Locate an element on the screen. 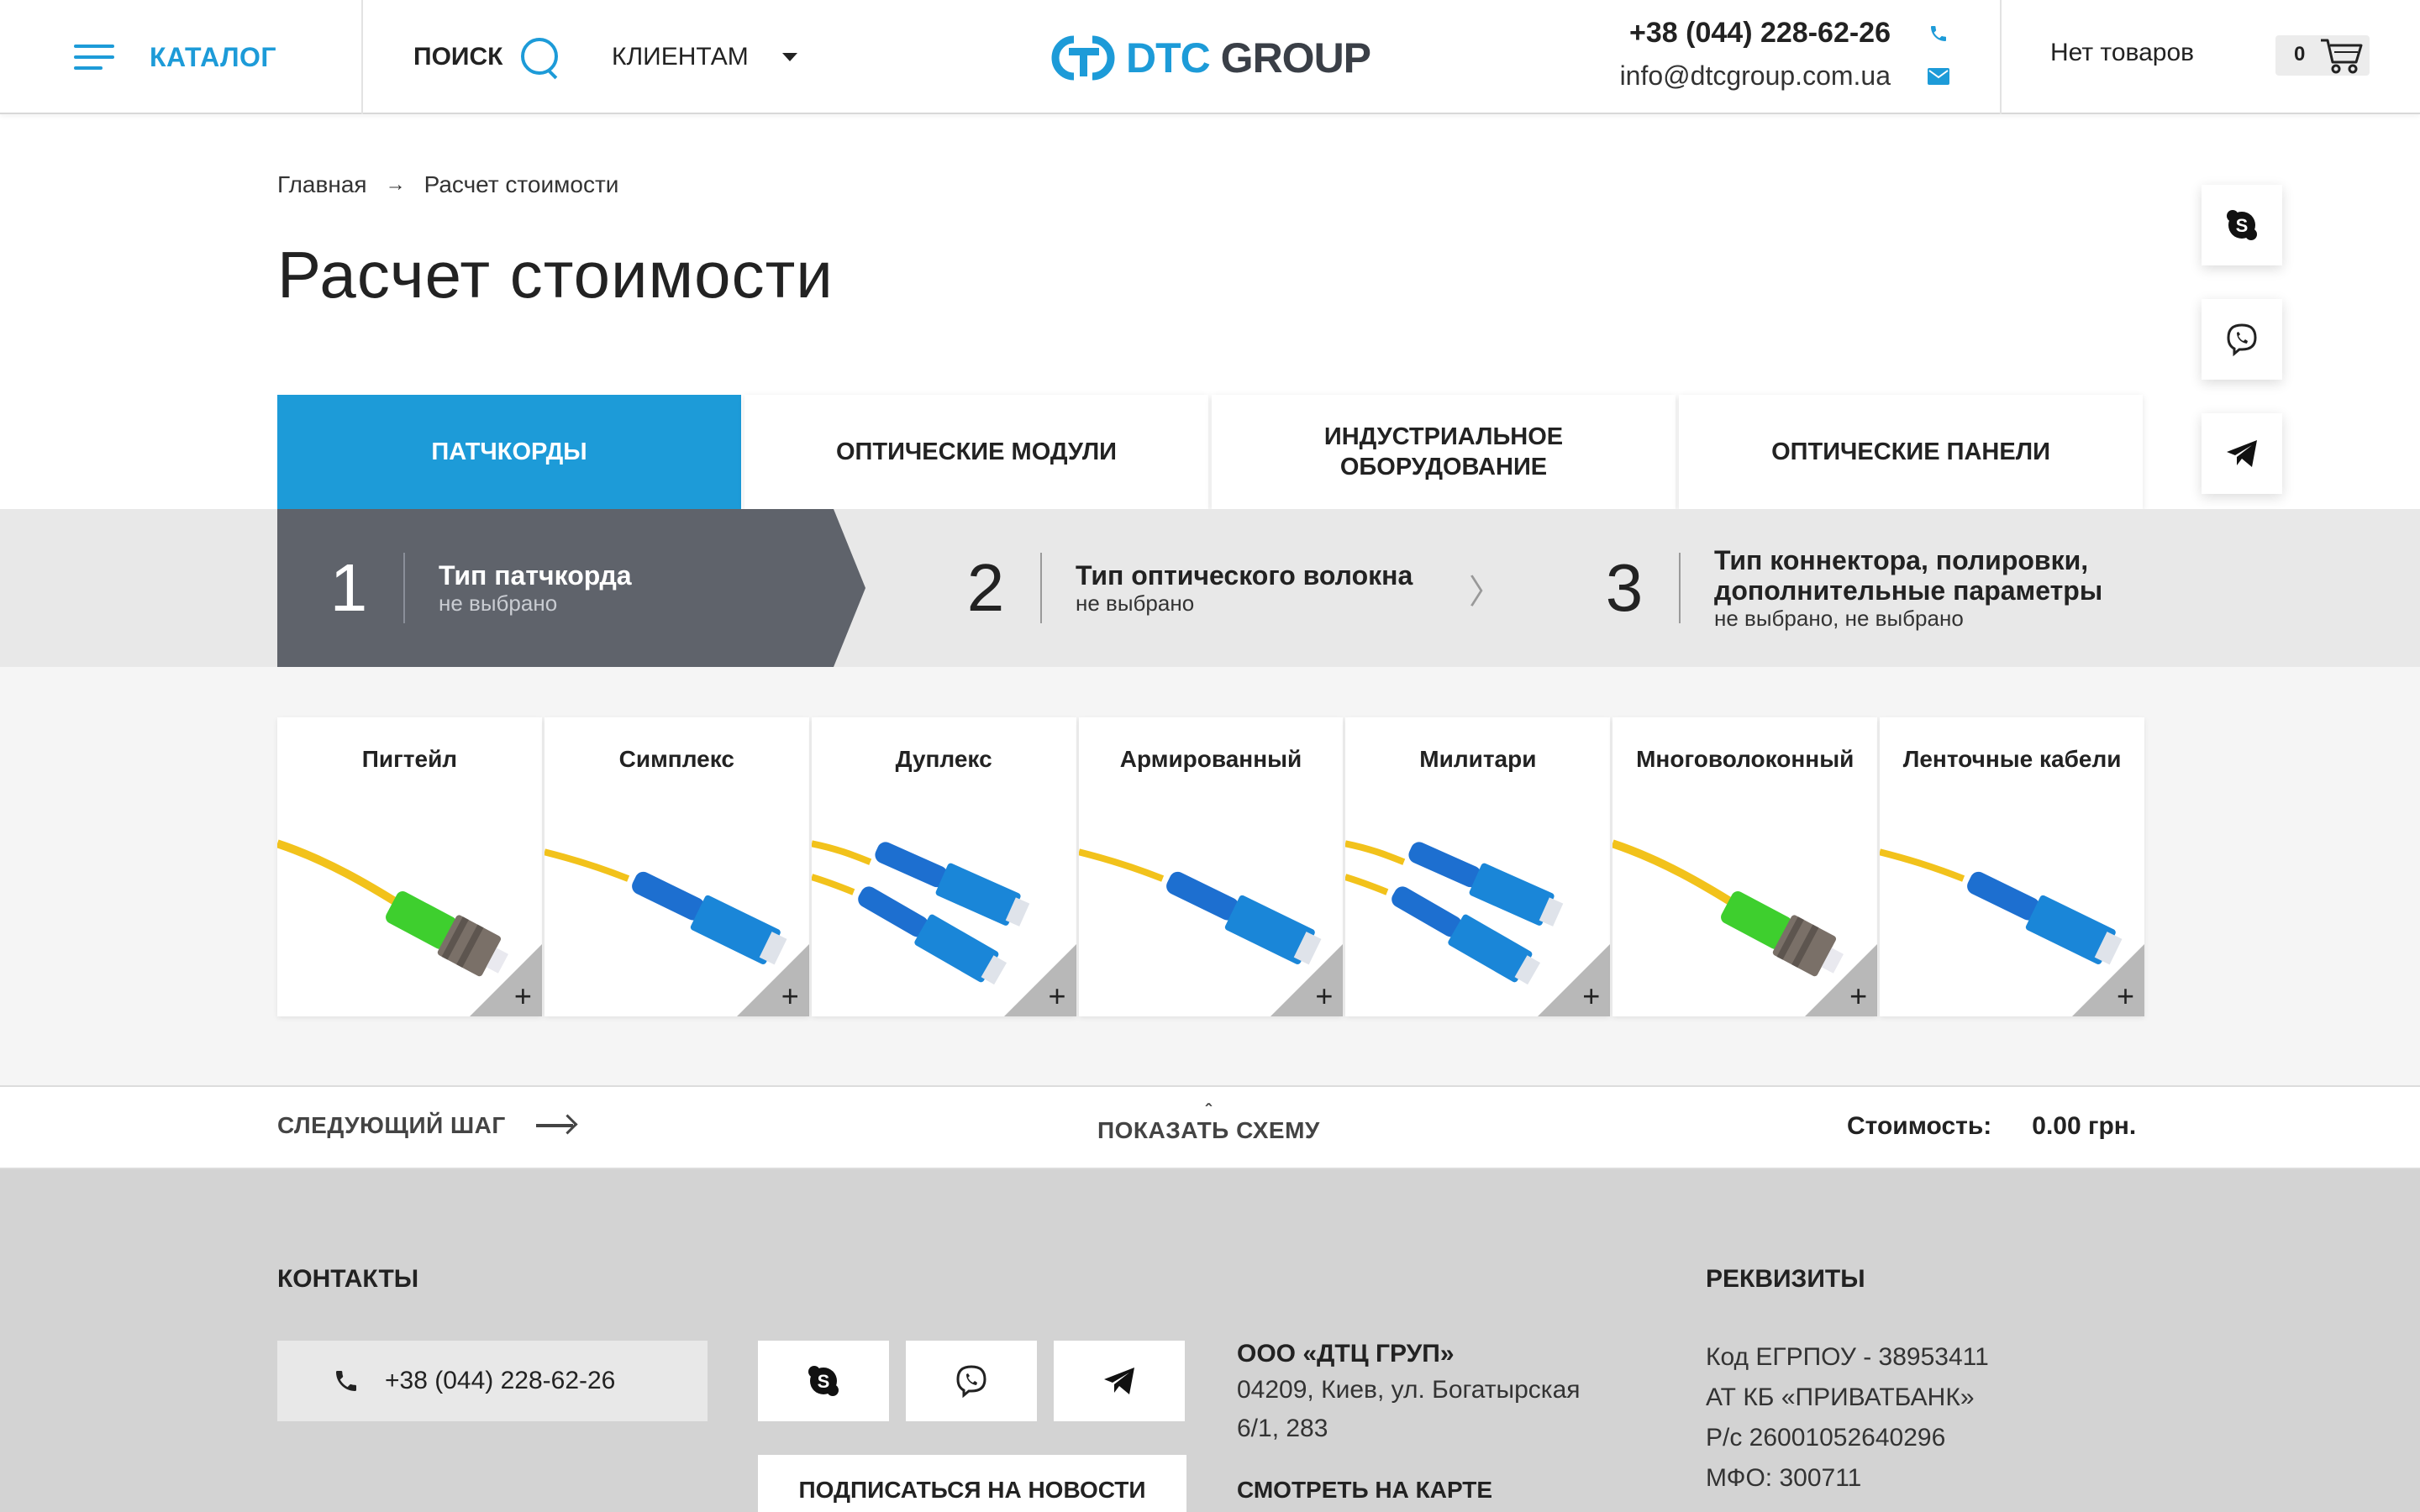 The height and width of the screenshot is (1512, 2420). product-type-card: Ленточные кабели + is located at coordinates (2012, 866).